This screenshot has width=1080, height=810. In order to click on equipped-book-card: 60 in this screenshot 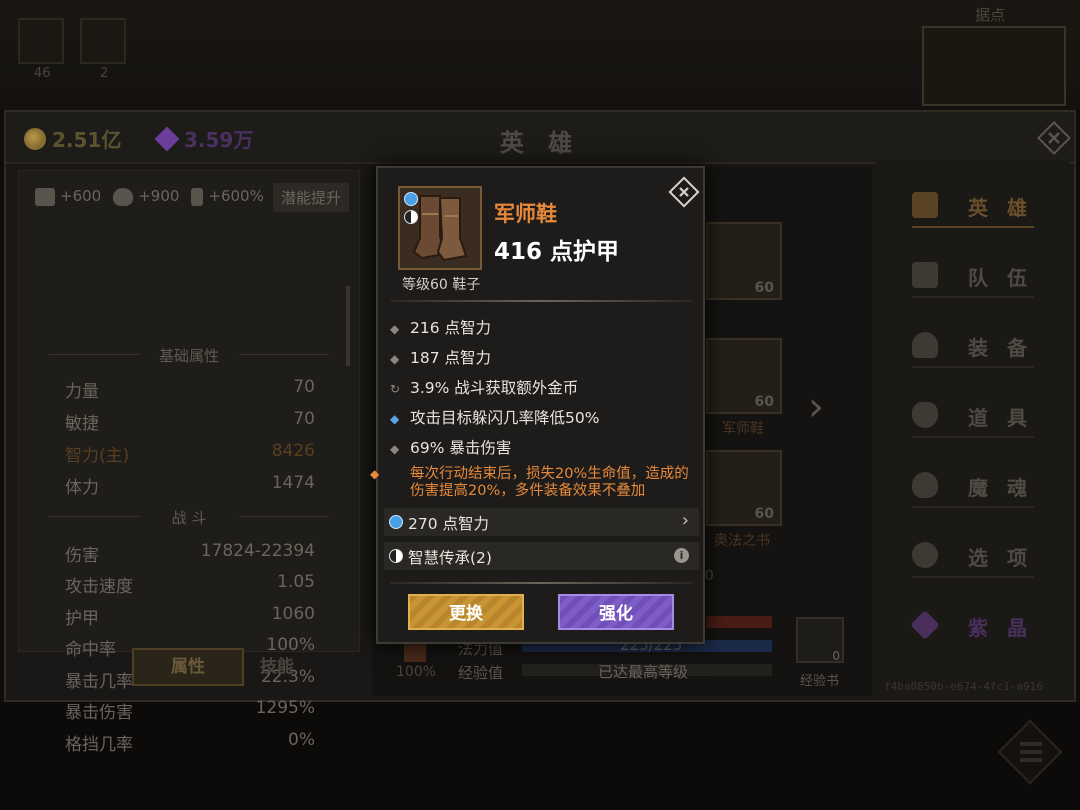, I will do `click(744, 488)`.